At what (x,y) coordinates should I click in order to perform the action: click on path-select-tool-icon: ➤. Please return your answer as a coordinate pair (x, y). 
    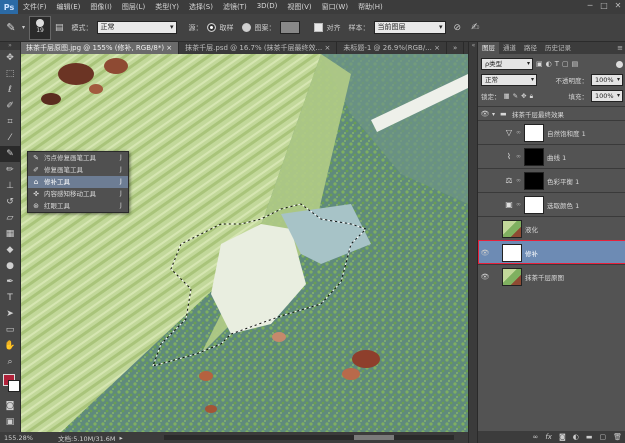
    Looking at the image, I should click on (10, 314).